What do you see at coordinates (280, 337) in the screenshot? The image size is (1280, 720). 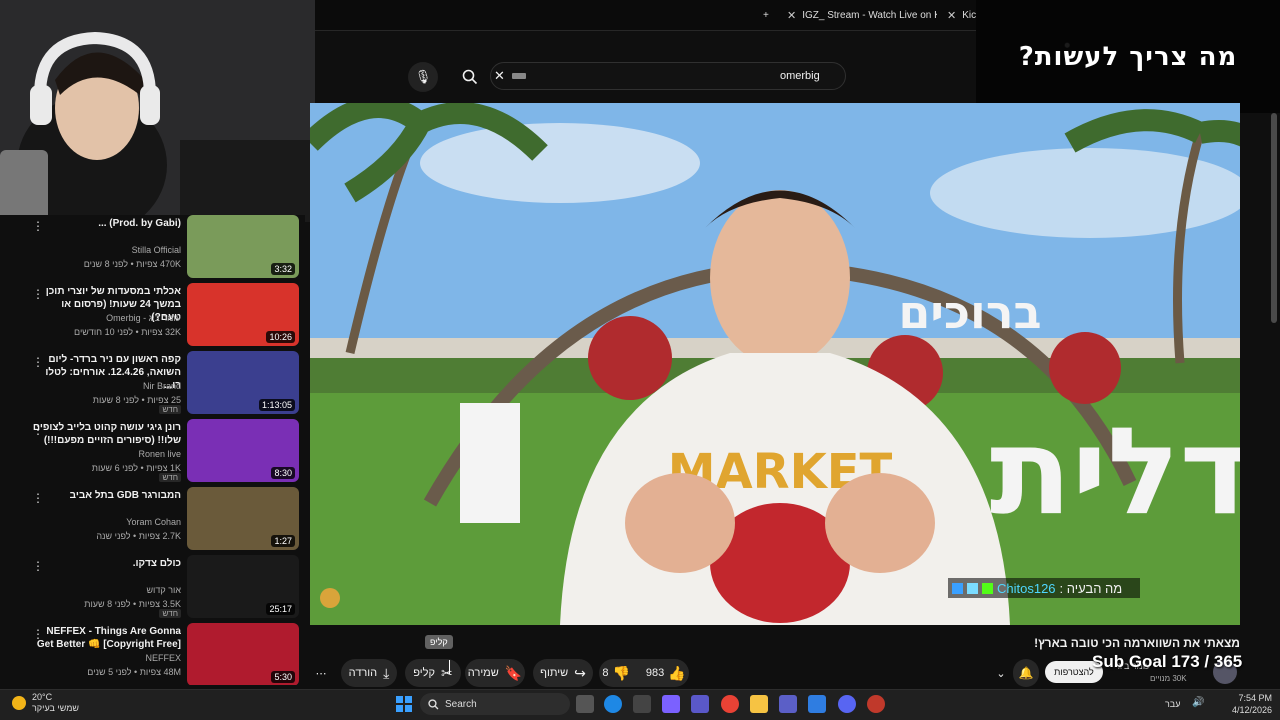 I see `duration-badge: 10:26` at bounding box center [280, 337].